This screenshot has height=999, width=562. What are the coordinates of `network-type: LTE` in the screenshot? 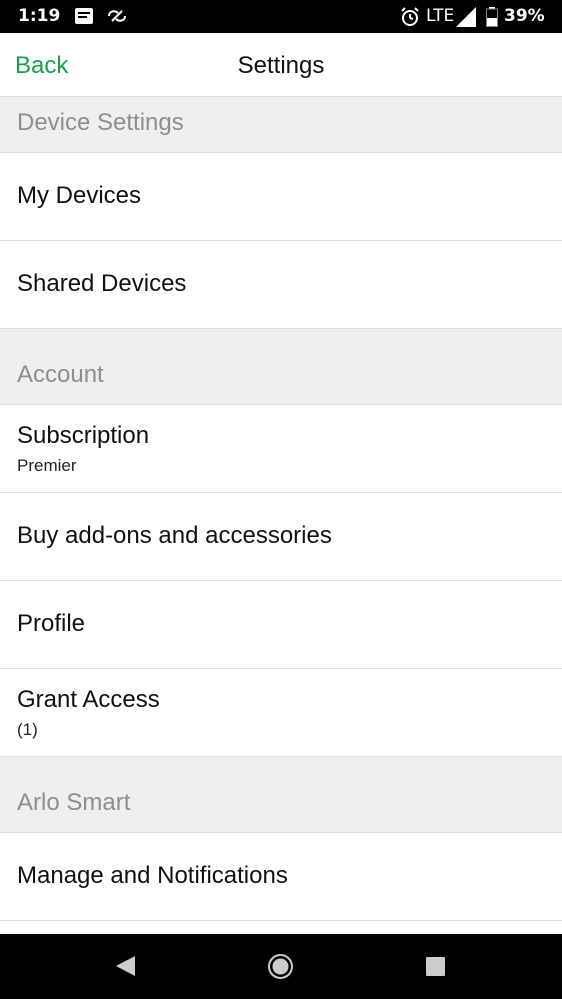 It's located at (440, 16).